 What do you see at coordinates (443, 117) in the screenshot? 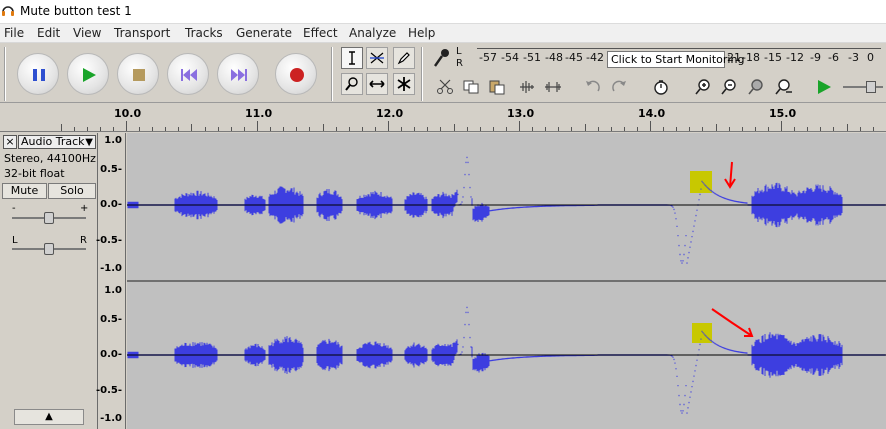
I see `timeline-ruler: 10.0 11.0 12.0 13.0 14.0 15.0` at bounding box center [443, 117].